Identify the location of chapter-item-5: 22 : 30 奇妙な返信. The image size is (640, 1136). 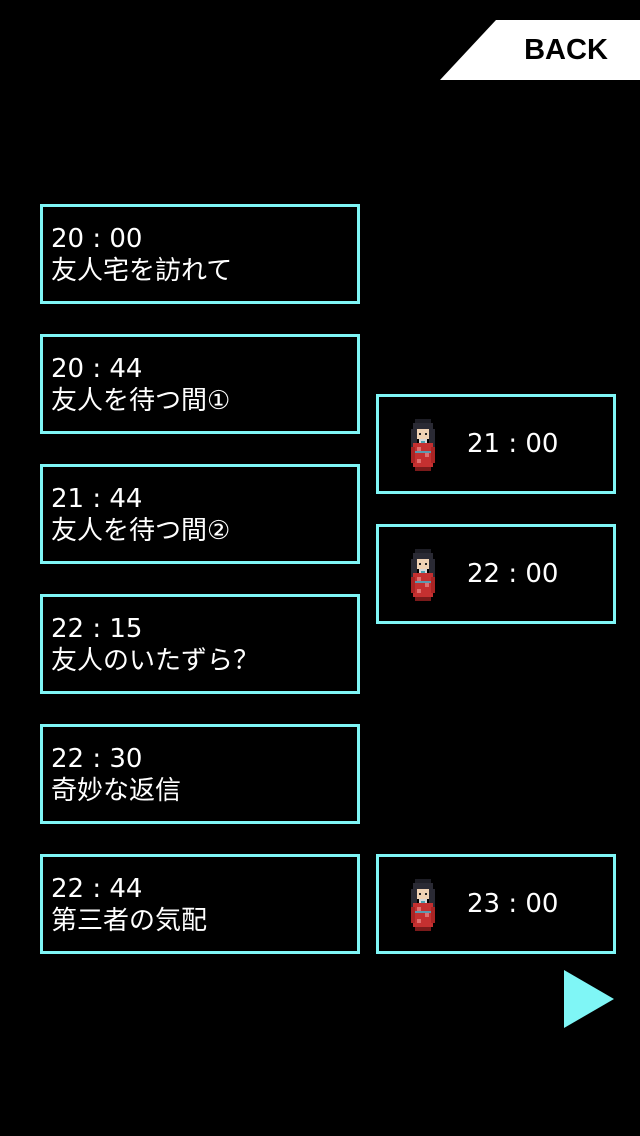
(200, 774).